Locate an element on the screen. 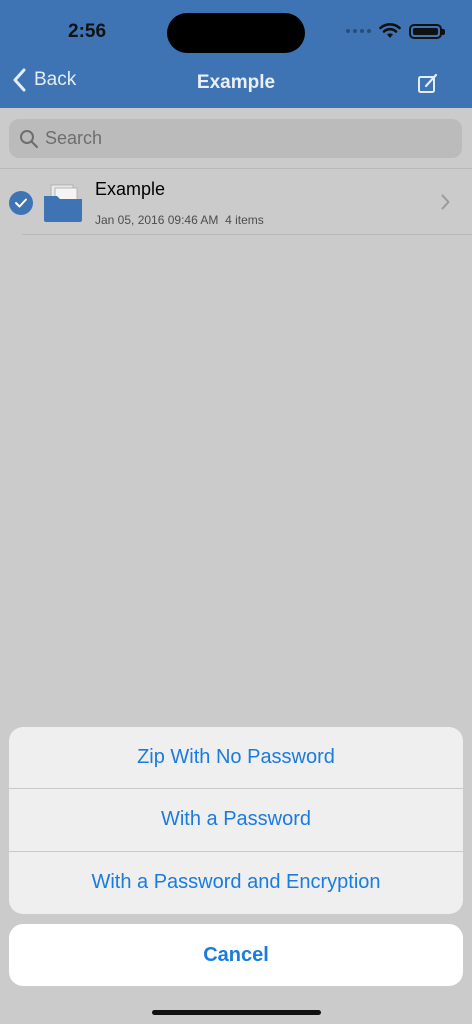 This screenshot has width=472, height=1024. item-title: Example is located at coordinates (130, 189).